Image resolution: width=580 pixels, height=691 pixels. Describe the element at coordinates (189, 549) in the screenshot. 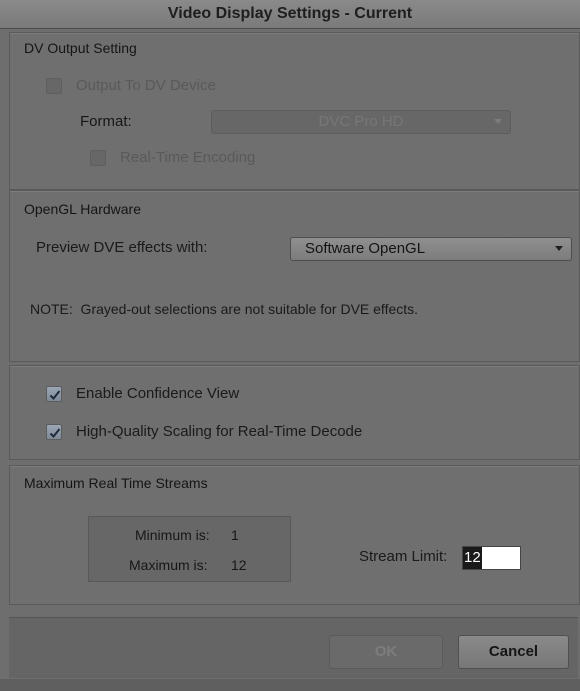

I see `min-max-panel: Minimum is: 1 Maximum is: 12` at that location.